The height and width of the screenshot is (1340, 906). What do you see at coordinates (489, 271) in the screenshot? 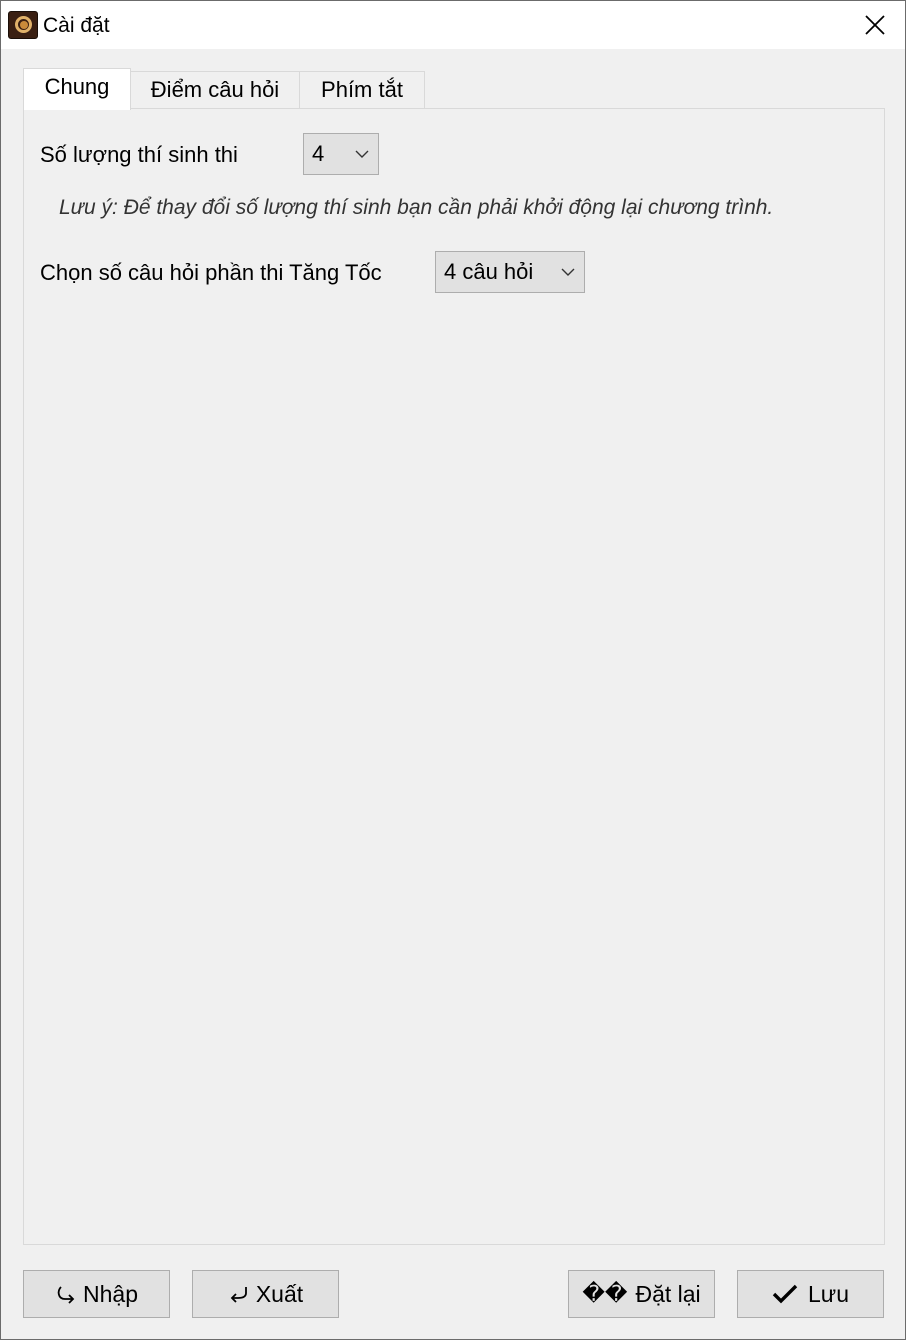
I see `speedup-questions-select-value: 4 câu hỏi` at bounding box center [489, 271].